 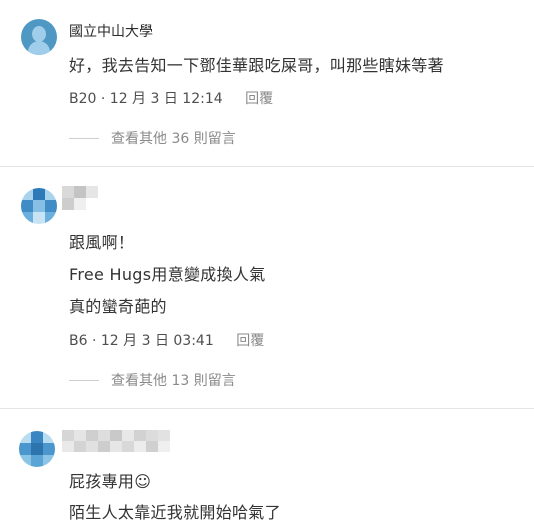 I want to click on comment-text-line: 屁孩專用☺, so click(x=110, y=481).